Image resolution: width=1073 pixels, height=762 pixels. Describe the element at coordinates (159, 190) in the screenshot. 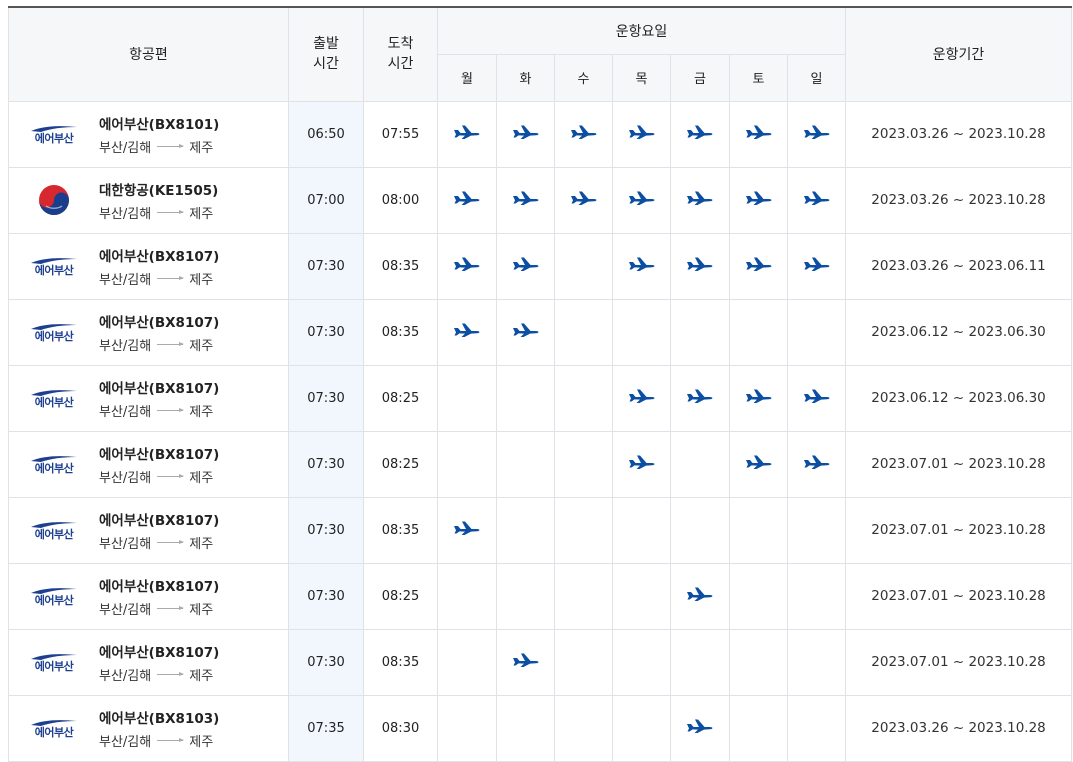

I see `flight-name: 대한항공(KE1505)` at that location.